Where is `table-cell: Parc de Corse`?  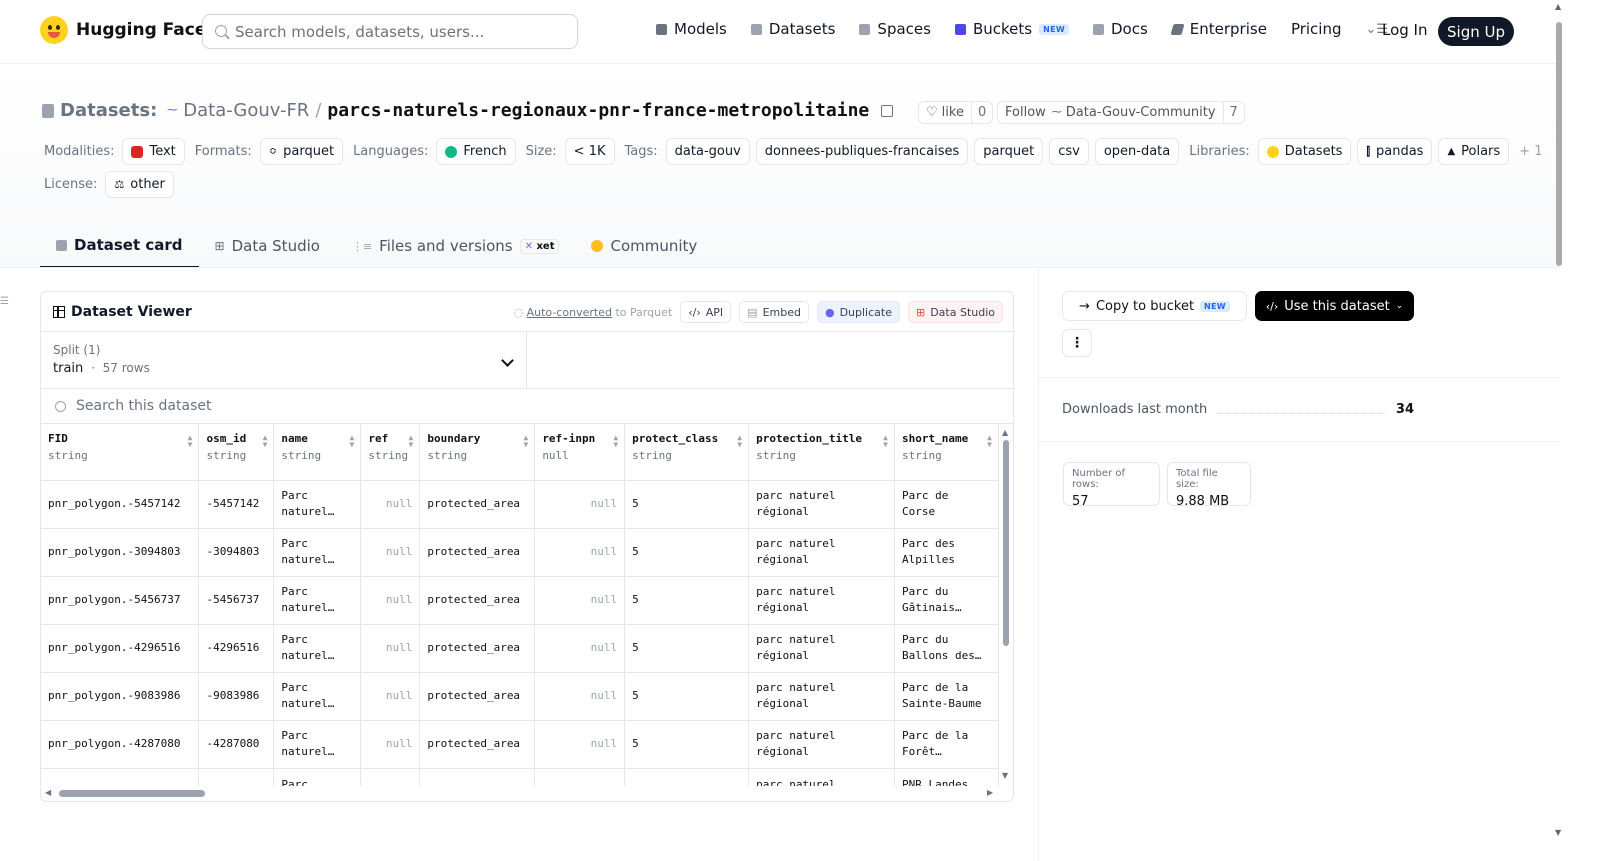 table-cell: Parc de Corse is located at coordinates (946, 504).